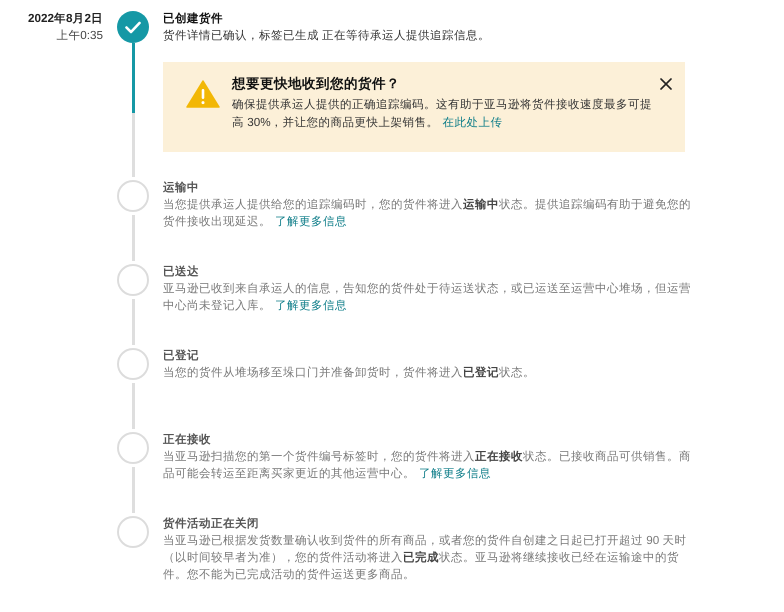 The width and height of the screenshot is (784, 612). Describe the element at coordinates (316, 84) in the screenshot. I see `alert-title: 想要更快地收到您的货件？` at that location.